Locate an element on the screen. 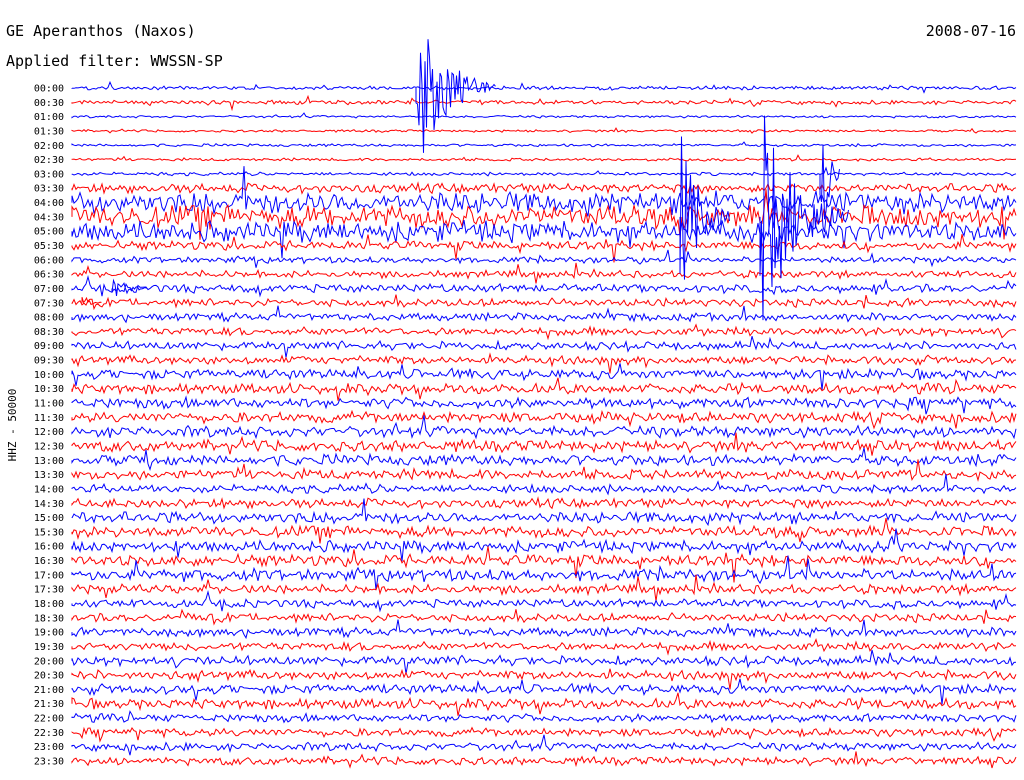  time-label: 01:00 is located at coordinates (49, 117).